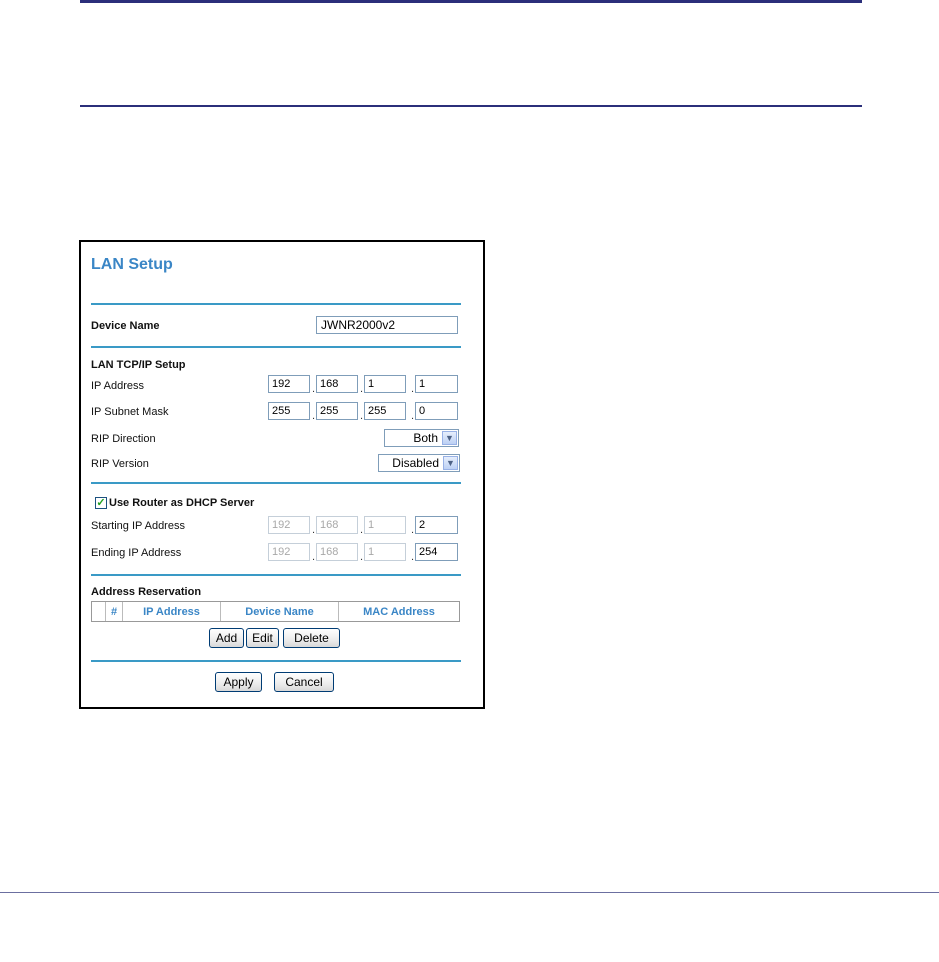  What do you see at coordinates (289, 384) in the screenshot?
I see `ip-address-octet-1: 192` at bounding box center [289, 384].